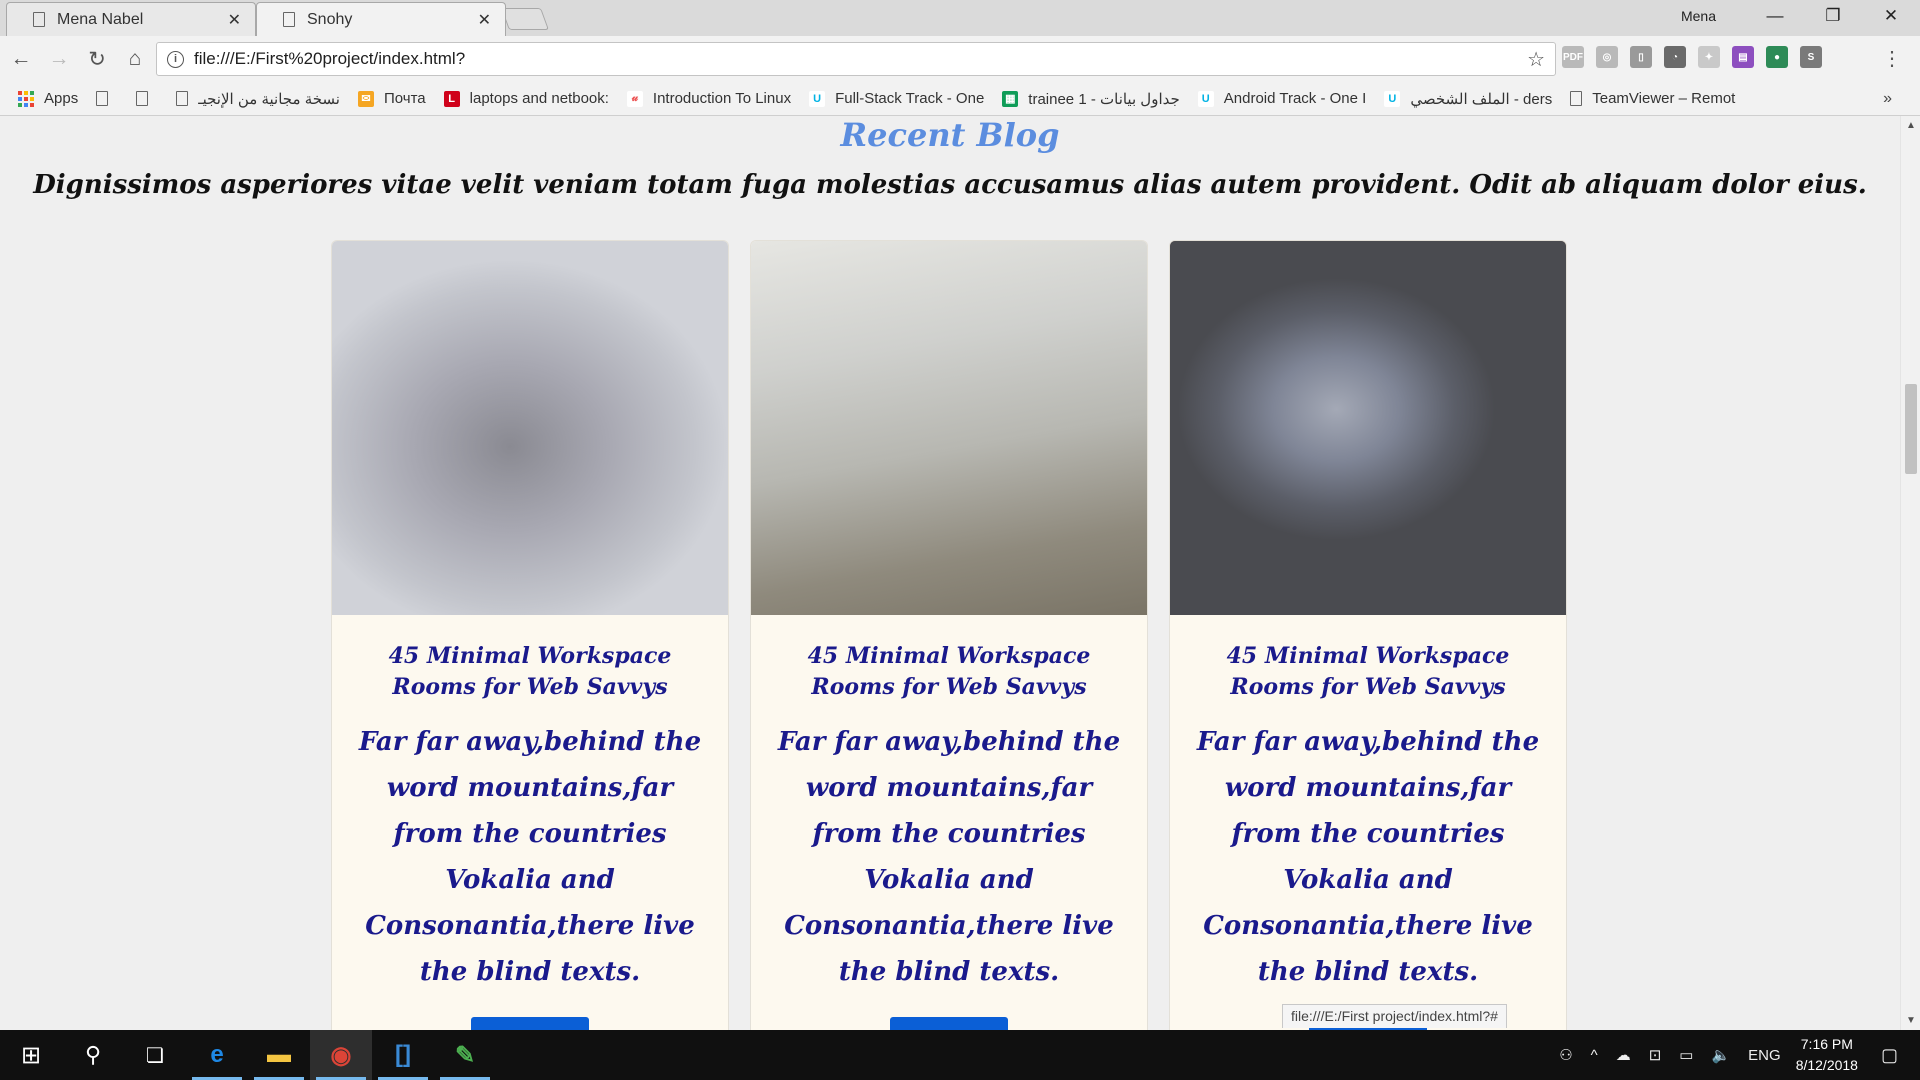  Describe the element at coordinates (960, 18) in the screenshot. I see `tab-strip: Mena Nabel ✕ Snohy ✕ Mena — ❐ ✕` at that location.